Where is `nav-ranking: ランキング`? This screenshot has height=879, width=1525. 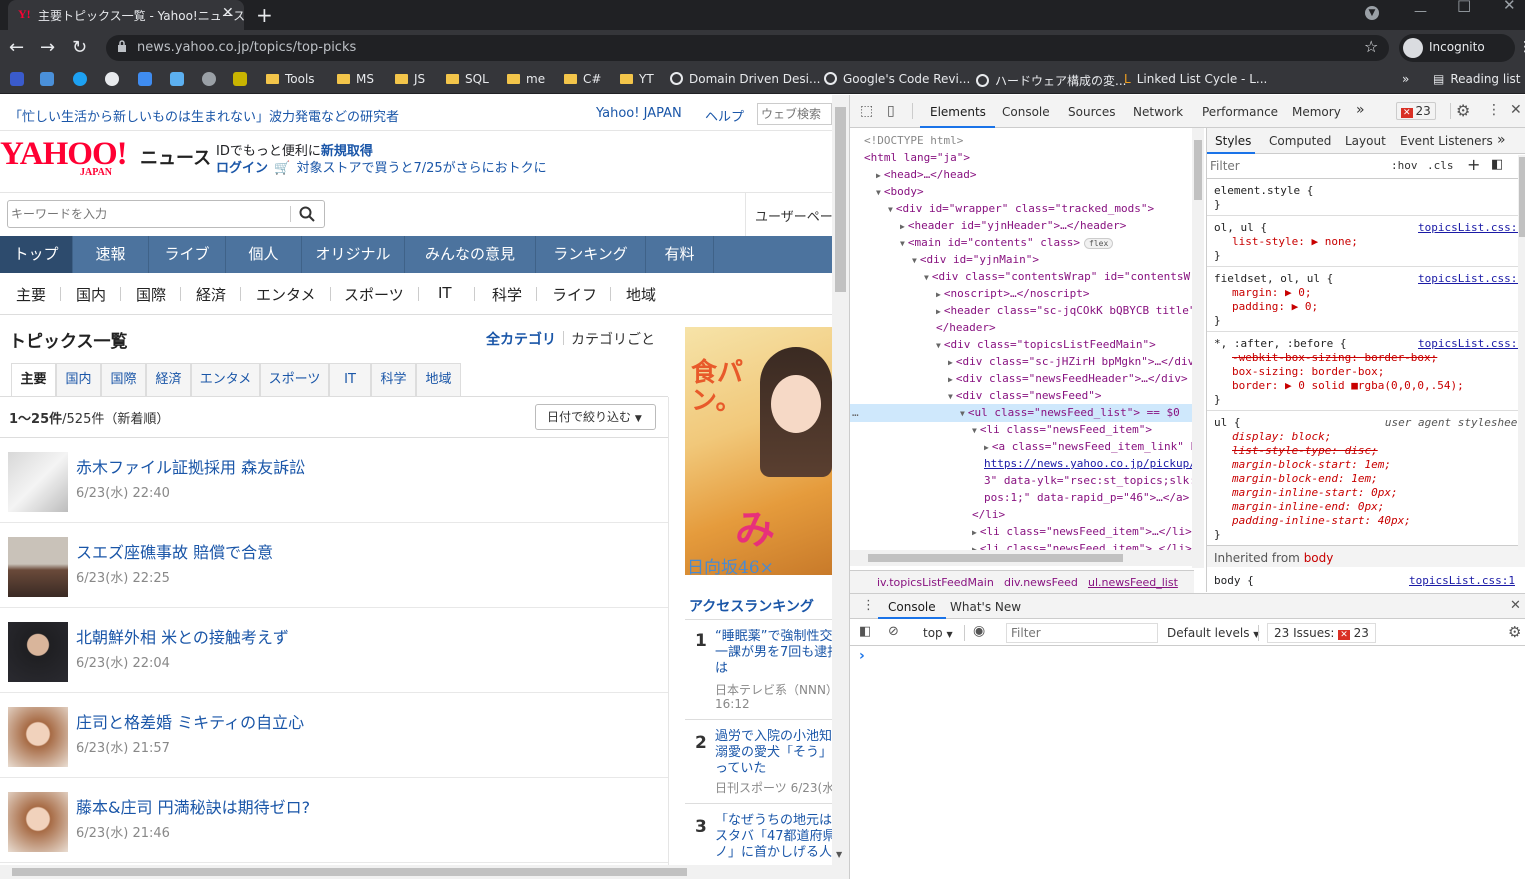
nav-ranking: ランキング is located at coordinates (591, 254).